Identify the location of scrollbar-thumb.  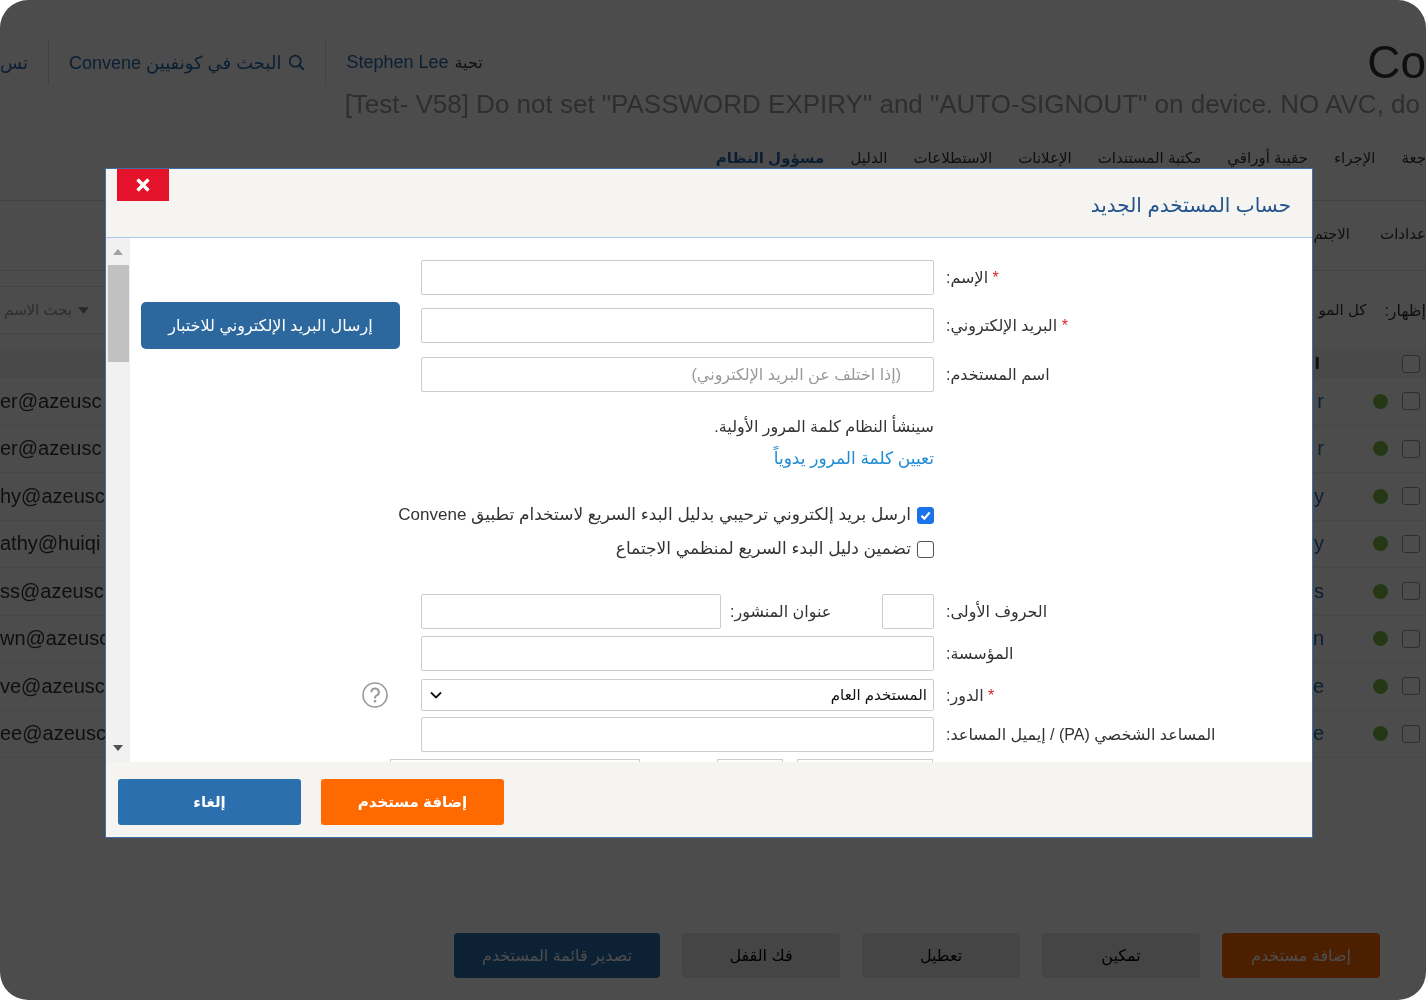
(118, 313).